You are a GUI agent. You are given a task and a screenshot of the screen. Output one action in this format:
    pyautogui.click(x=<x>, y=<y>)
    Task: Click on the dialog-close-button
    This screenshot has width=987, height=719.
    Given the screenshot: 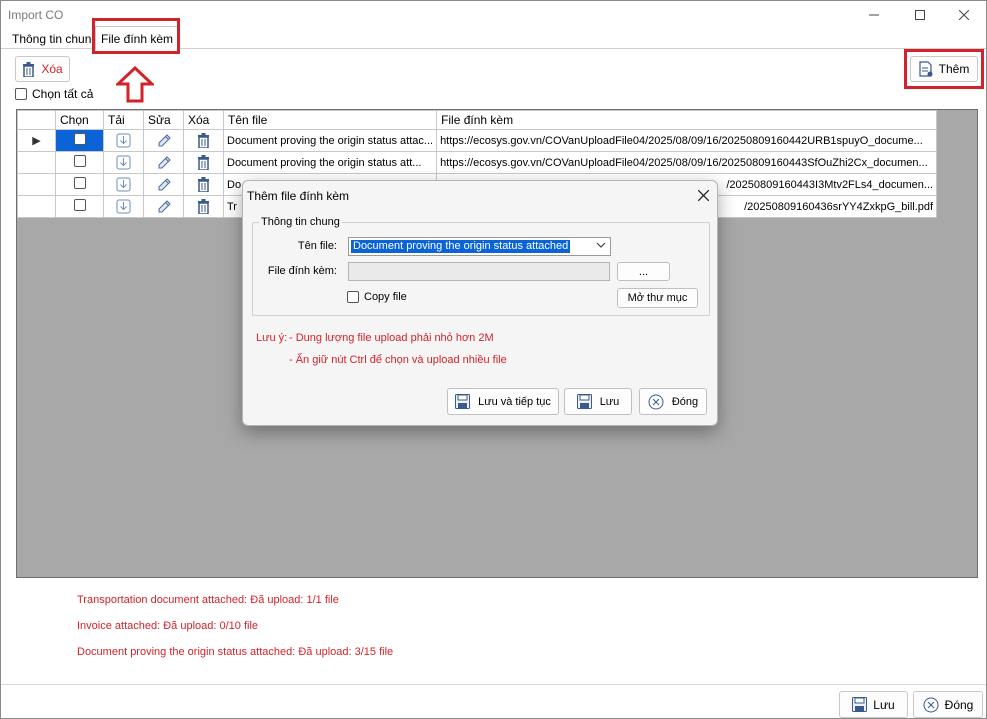 What is the action you would take?
    pyautogui.click(x=703, y=195)
    